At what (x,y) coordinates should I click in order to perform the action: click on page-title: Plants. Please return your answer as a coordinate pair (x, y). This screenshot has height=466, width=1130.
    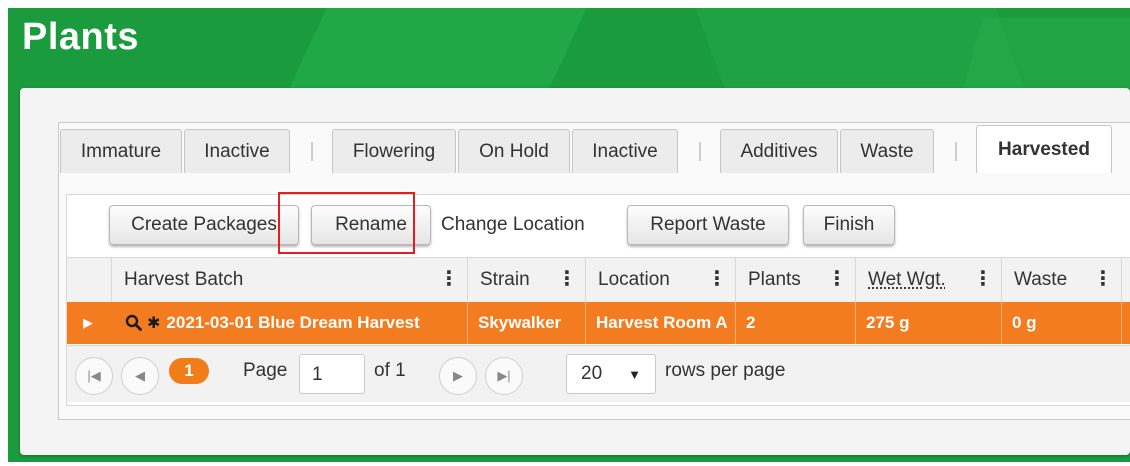
    Looking at the image, I should click on (81, 37).